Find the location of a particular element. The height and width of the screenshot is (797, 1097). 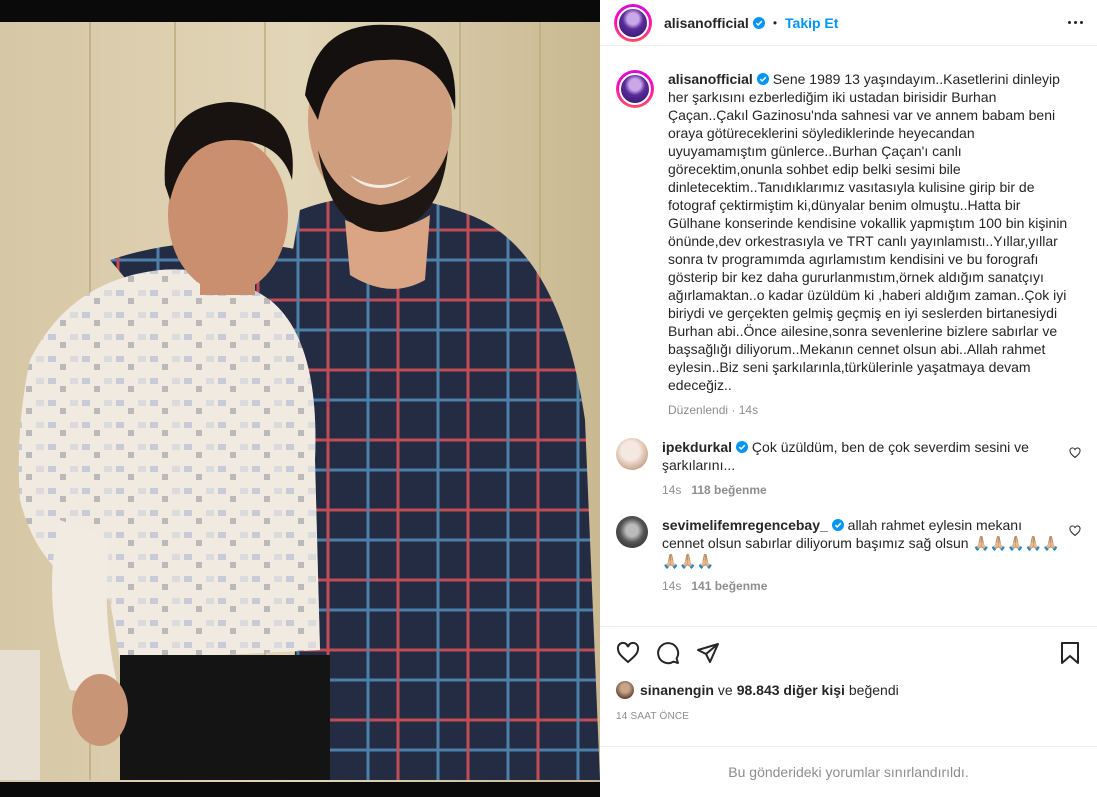

liked-suffix-text: beğendi is located at coordinates (873, 690).